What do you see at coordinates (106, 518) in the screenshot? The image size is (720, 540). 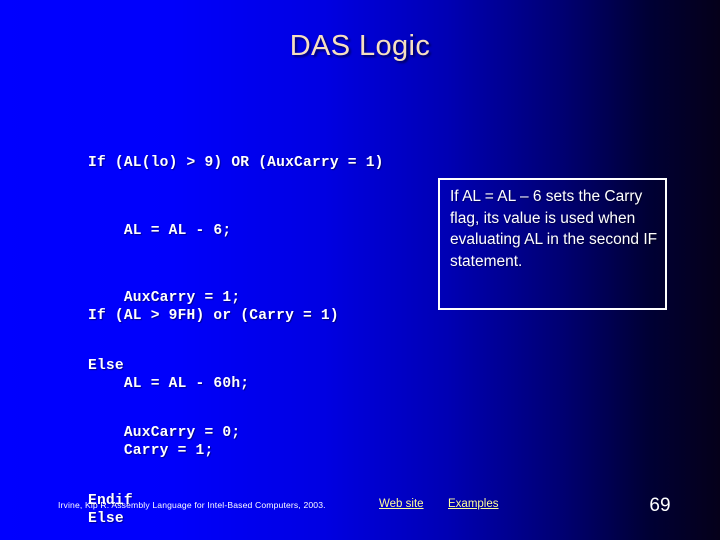 I see `code-line: Else` at bounding box center [106, 518].